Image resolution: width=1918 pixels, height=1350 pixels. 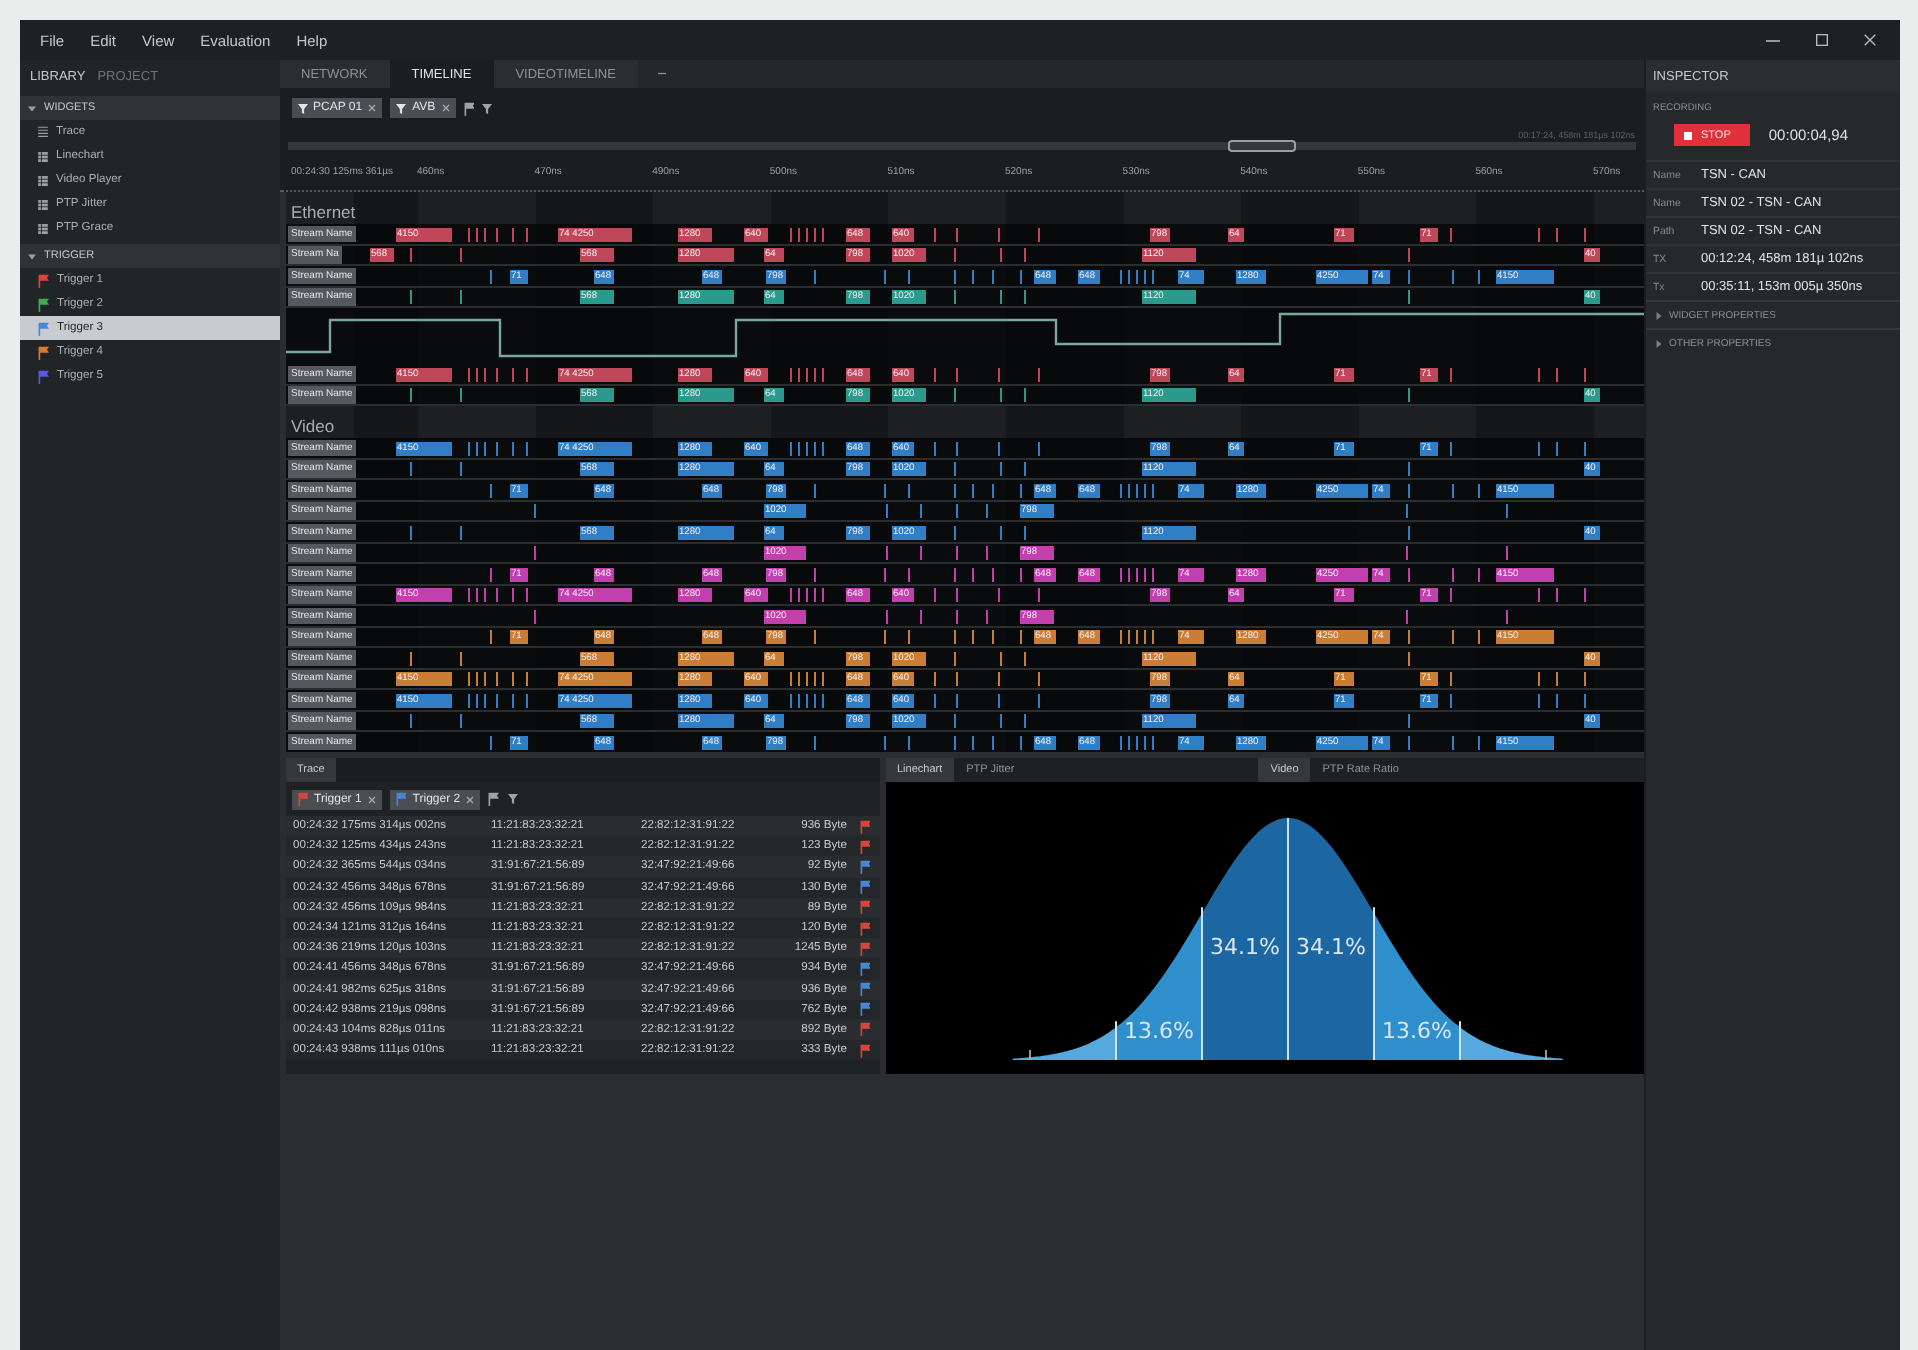 What do you see at coordinates (1687, 135) in the screenshot?
I see `stop-icon` at bounding box center [1687, 135].